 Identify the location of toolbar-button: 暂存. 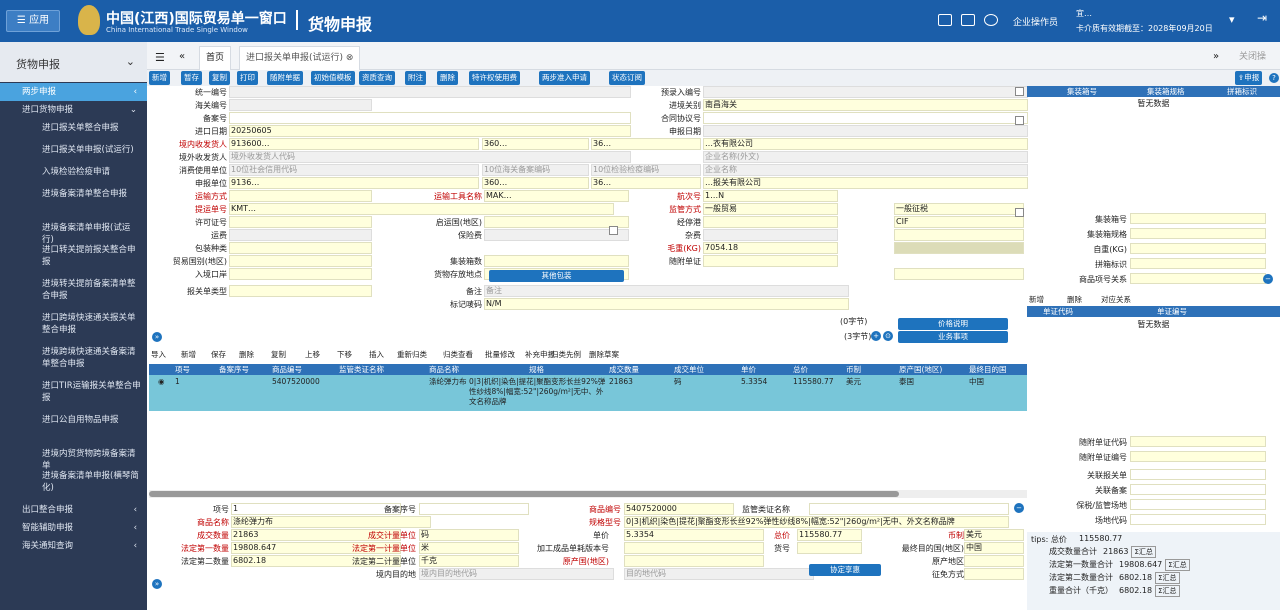
(191, 78).